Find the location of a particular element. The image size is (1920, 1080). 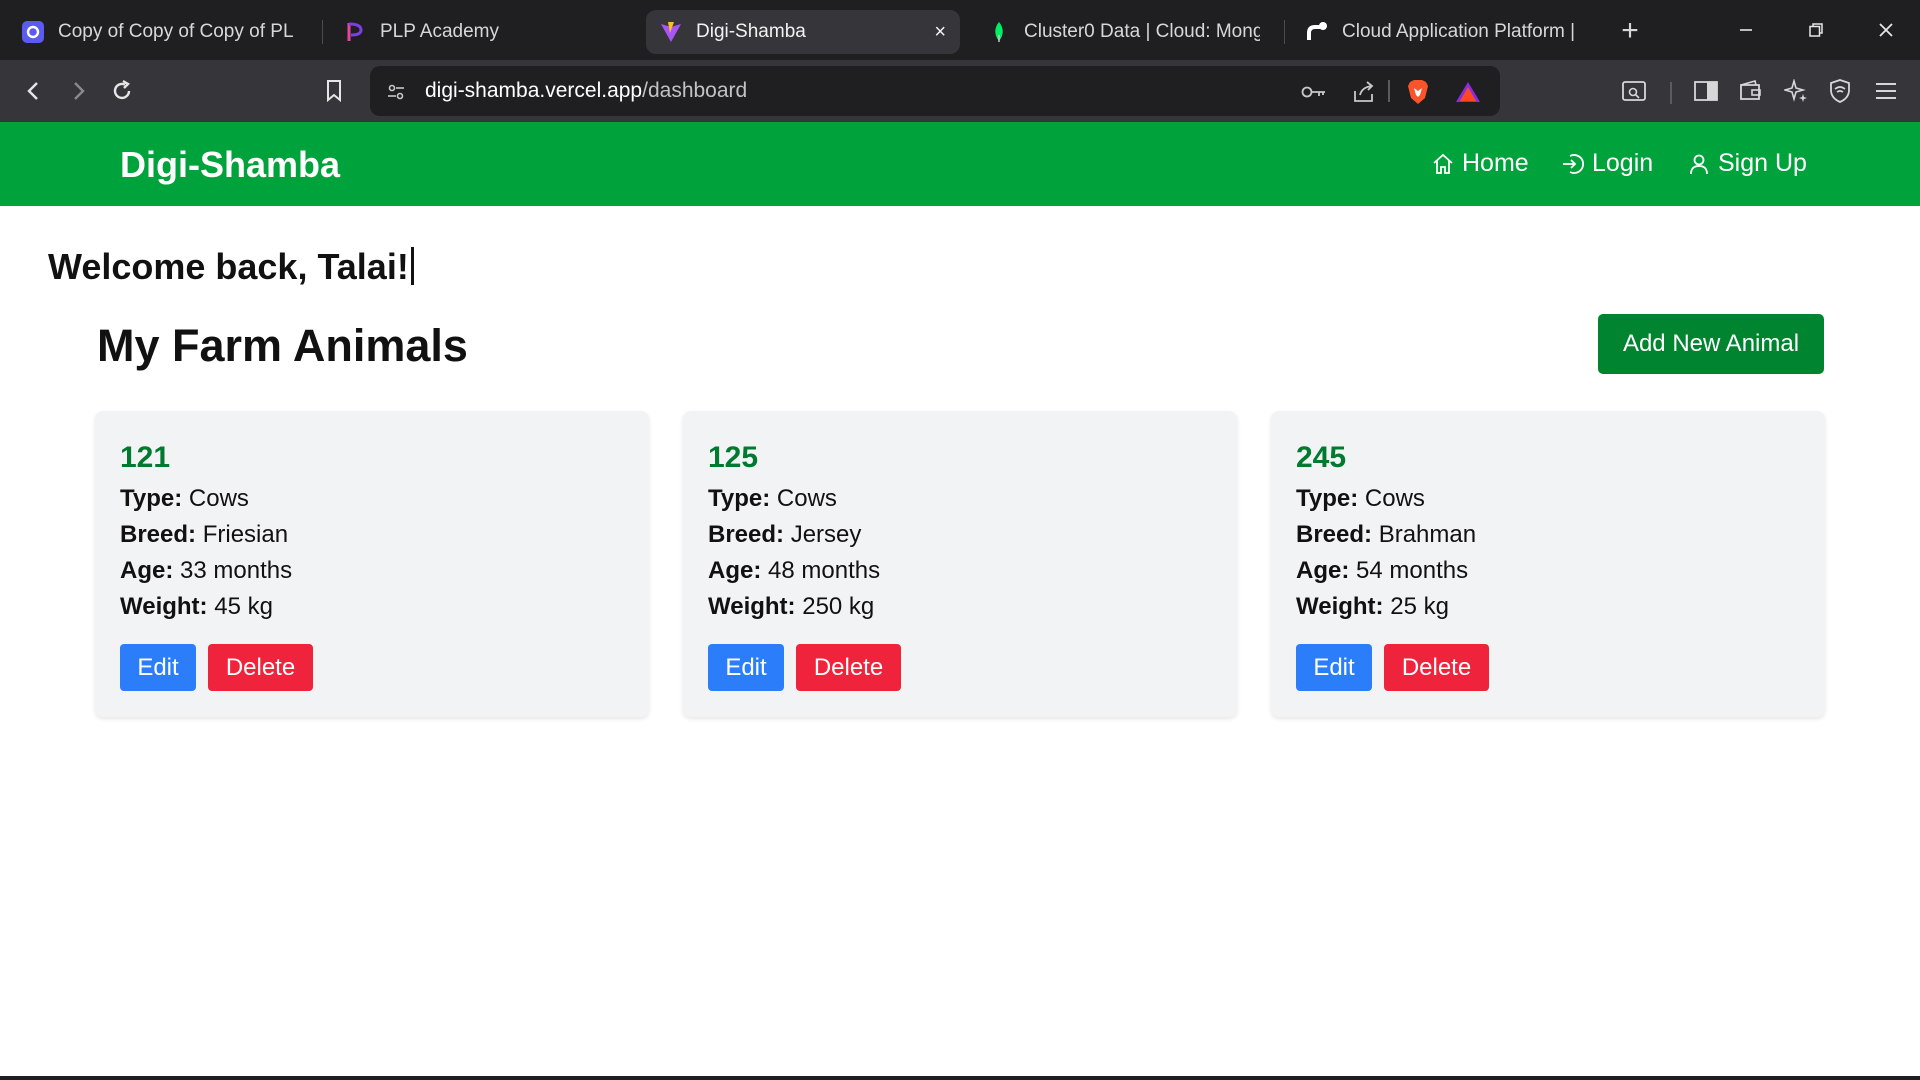

render-favicon-icon is located at coordinates (1317, 32).